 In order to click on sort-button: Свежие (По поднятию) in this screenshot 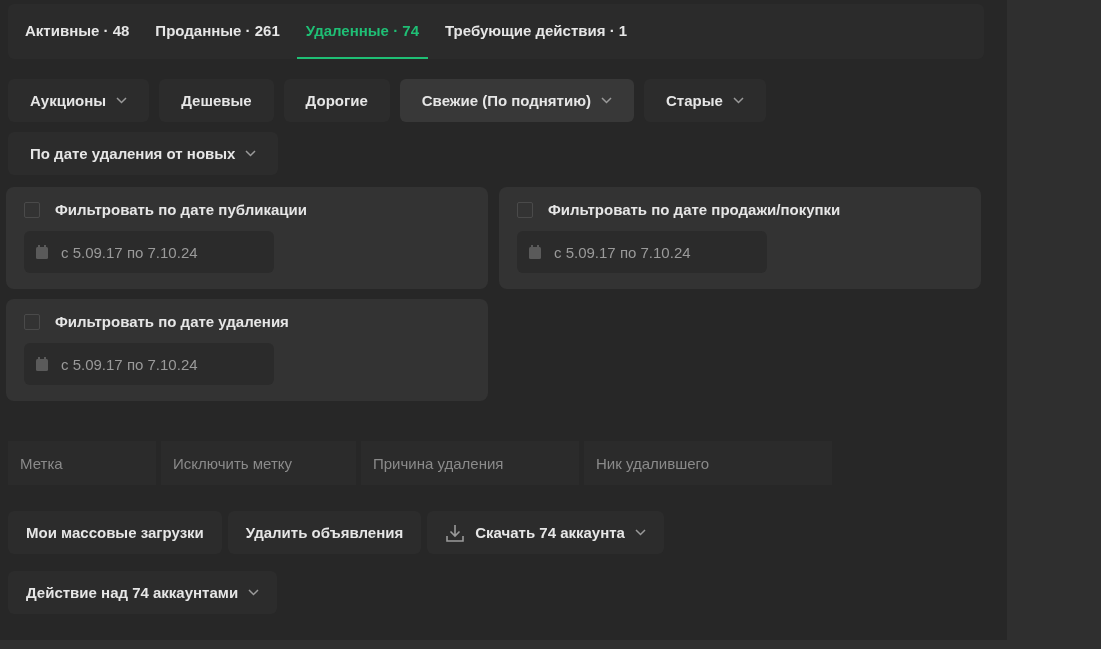, I will do `click(516, 100)`.